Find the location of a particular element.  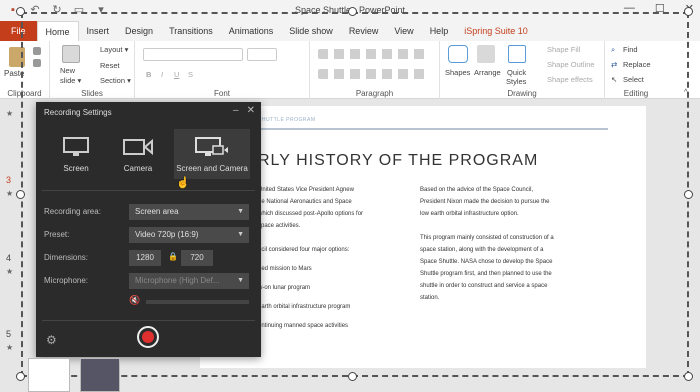

screen-camera-icon is located at coordinates (211, 146).